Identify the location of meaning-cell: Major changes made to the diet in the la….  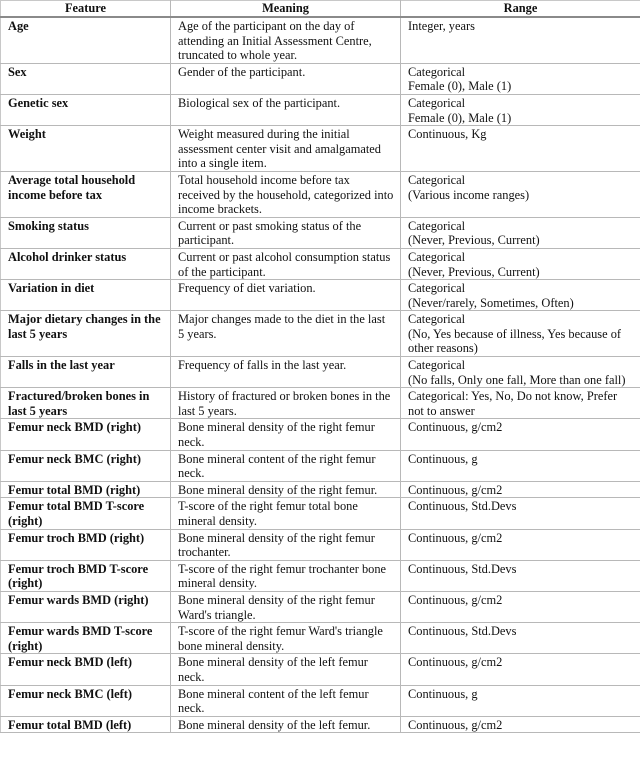
(285, 334).